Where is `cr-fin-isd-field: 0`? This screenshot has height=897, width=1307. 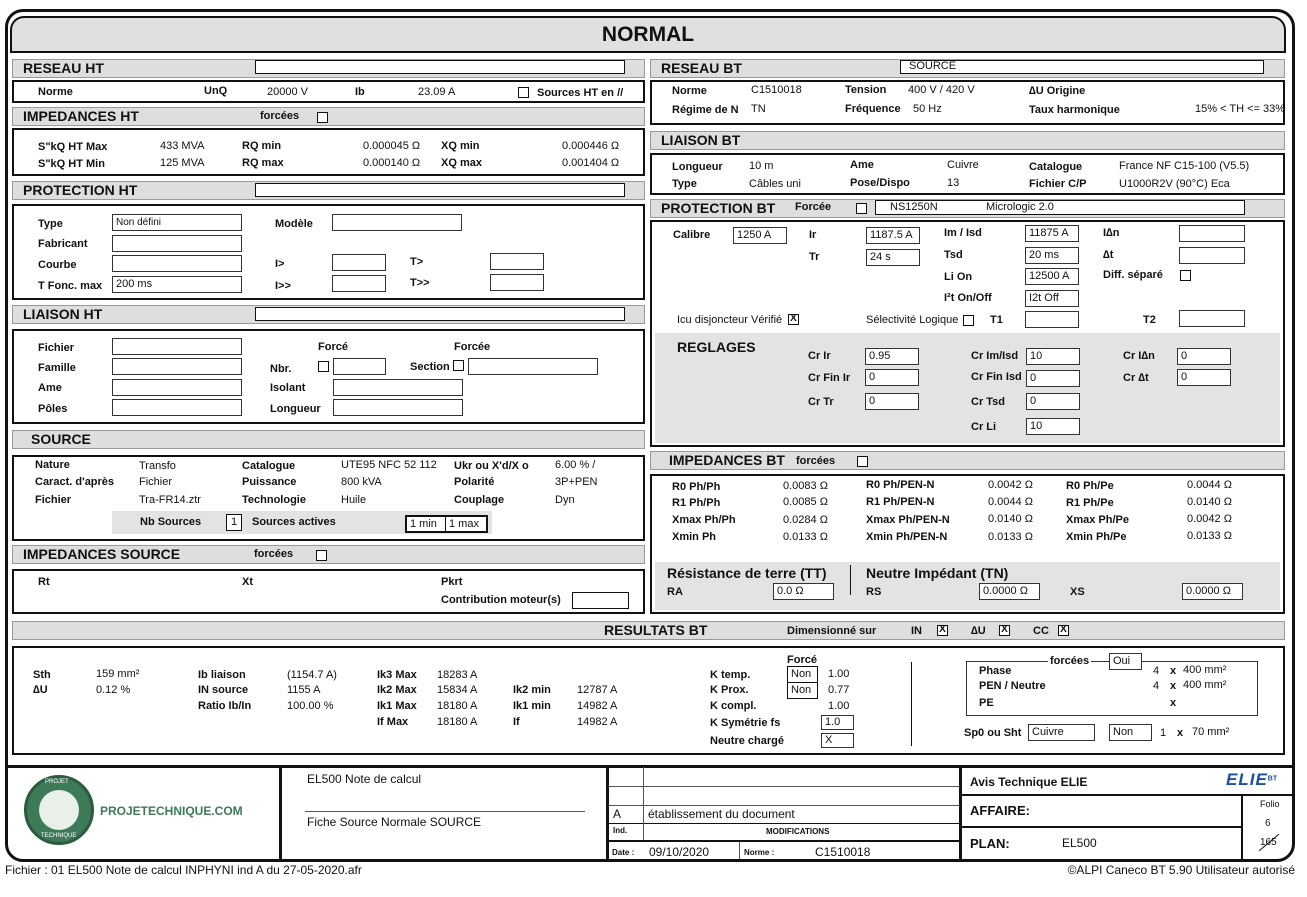
cr-fin-isd-field: 0 is located at coordinates (1053, 378).